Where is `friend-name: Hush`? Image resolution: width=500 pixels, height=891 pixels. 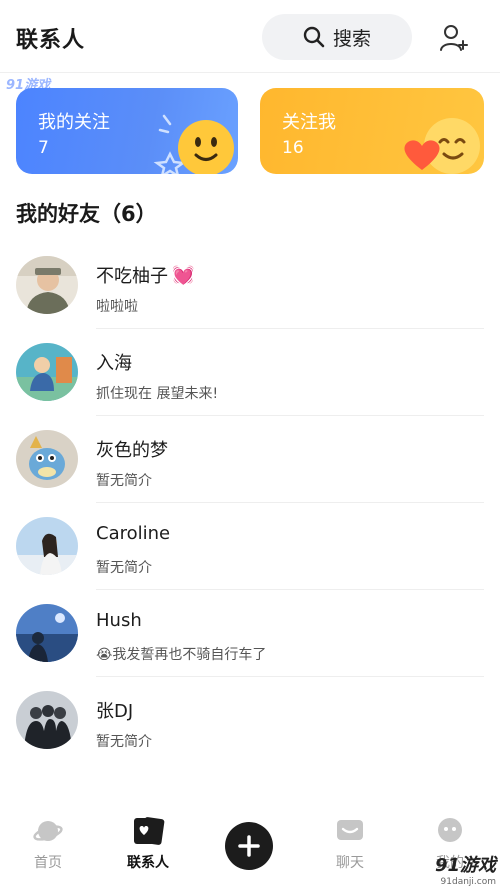
friend-name: Hush is located at coordinates (119, 620).